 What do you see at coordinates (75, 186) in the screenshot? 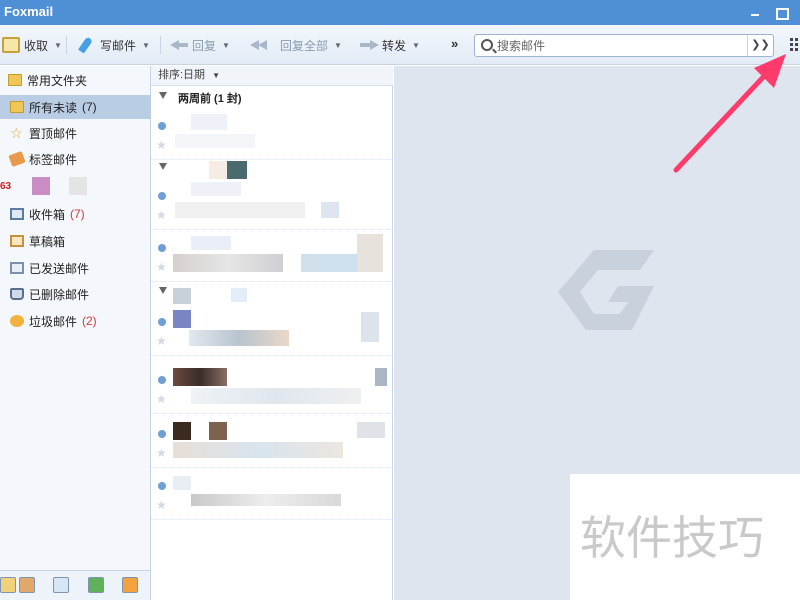
I see `sidebar-account: 63` at bounding box center [75, 186].